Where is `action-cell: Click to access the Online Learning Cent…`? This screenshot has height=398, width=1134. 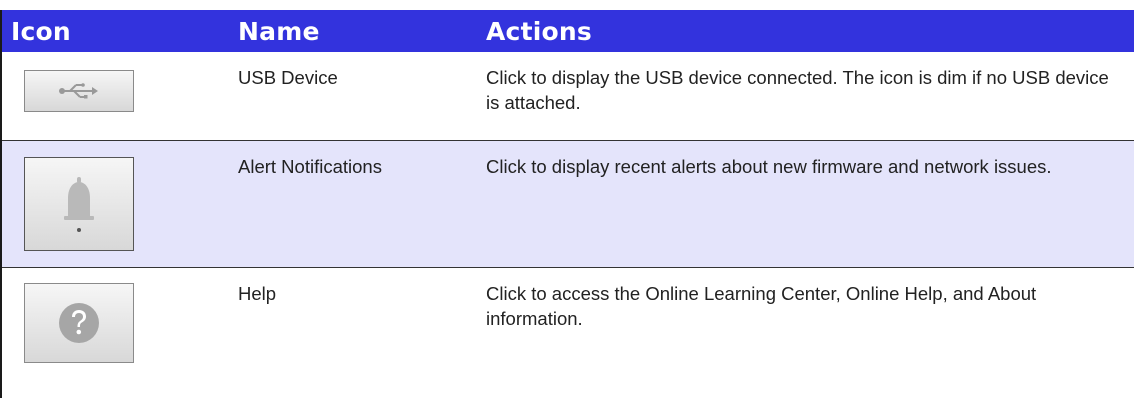
action-cell: Click to access the Online Learning Cent… is located at coordinates (761, 306).